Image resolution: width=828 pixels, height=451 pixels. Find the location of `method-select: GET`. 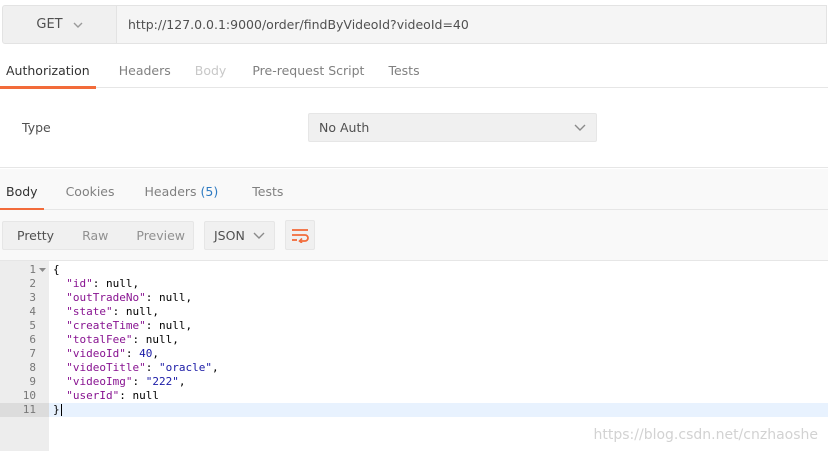

method-select: GET is located at coordinates (59, 24).